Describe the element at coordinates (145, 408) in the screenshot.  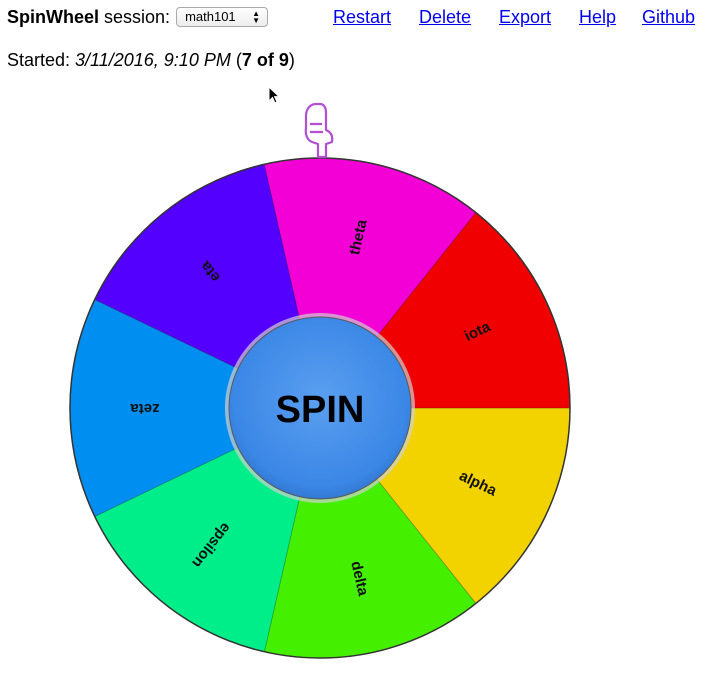
I see `segment-label-zeta: zeta` at that location.